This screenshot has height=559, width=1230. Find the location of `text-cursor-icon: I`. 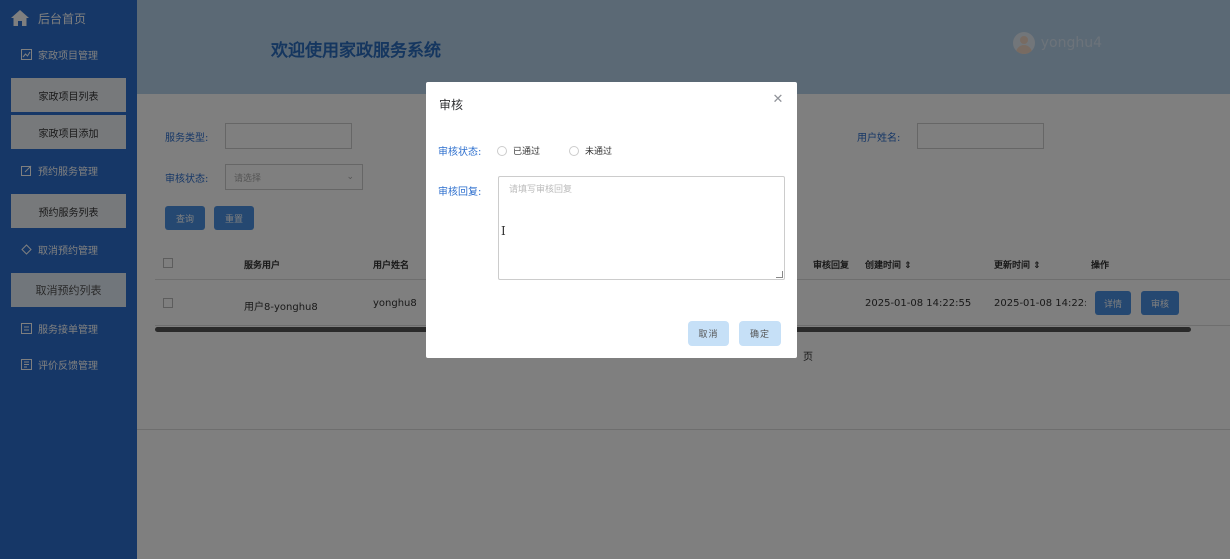

text-cursor-icon: I is located at coordinates (503, 231).